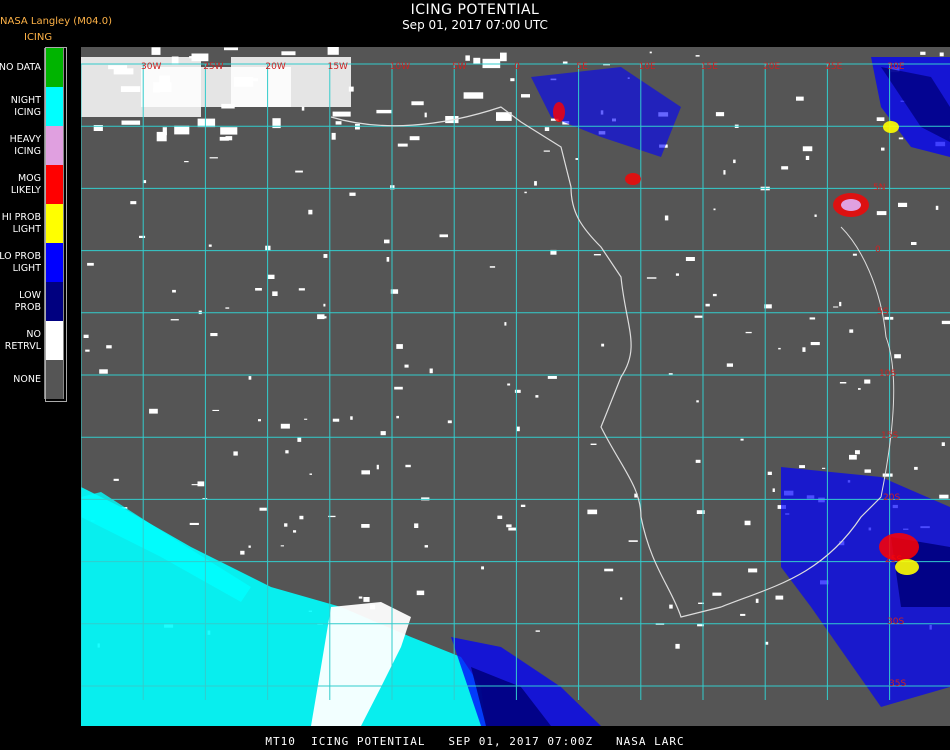  Describe the element at coordinates (895, 67) in the screenshot. I see `longitude-label: 30E` at that location.